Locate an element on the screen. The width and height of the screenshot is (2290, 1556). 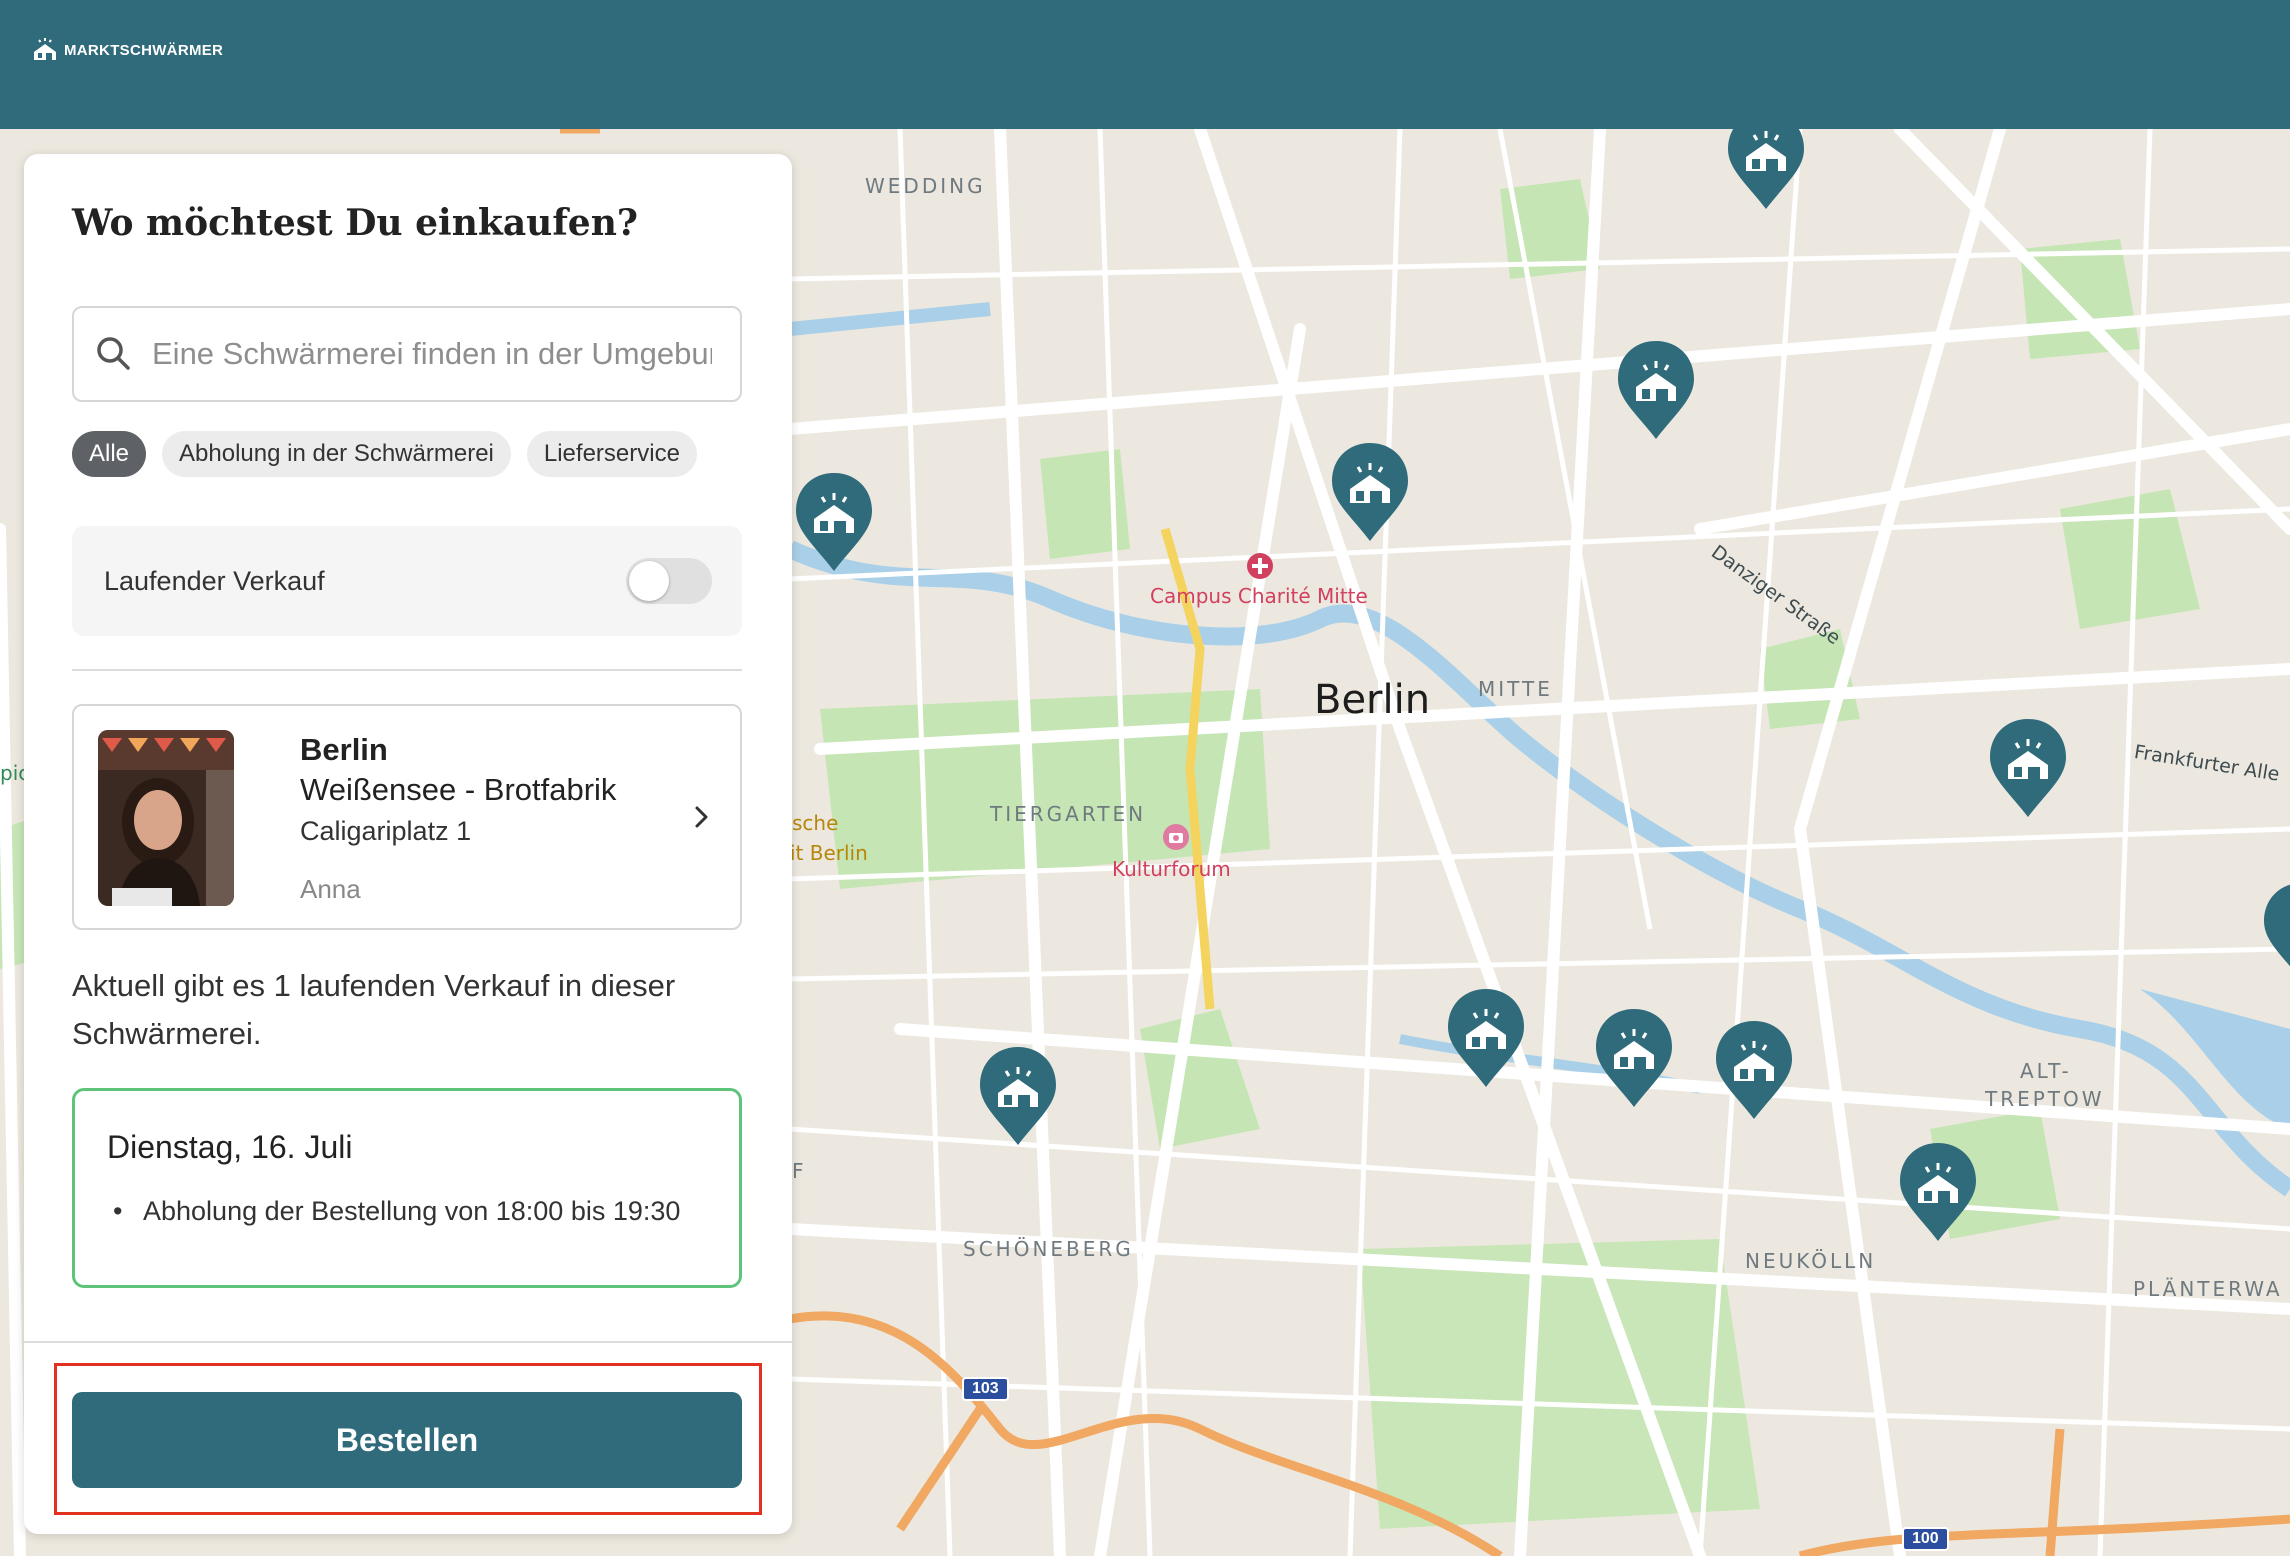
poi-label-fragment-2: it Berlin is located at coordinates (829, 853).